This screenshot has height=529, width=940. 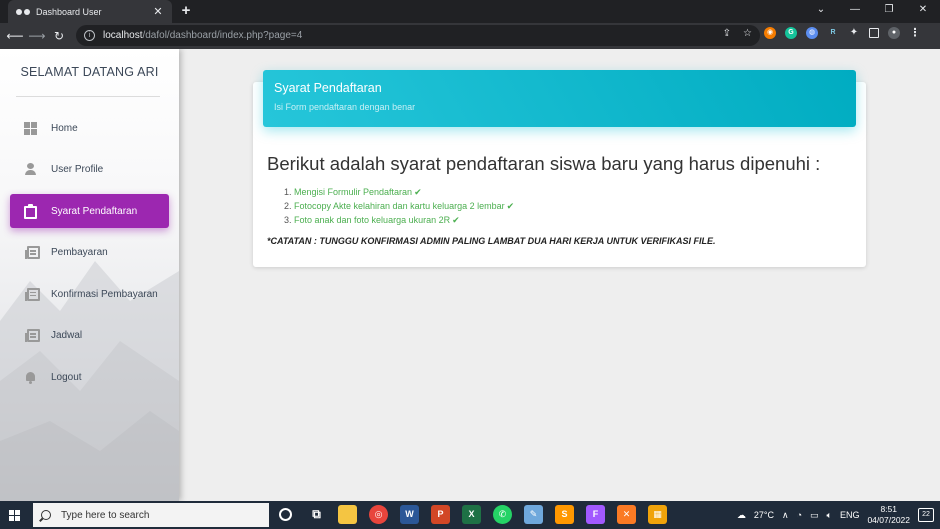 I want to click on whatsapp-icon: ✆, so click(x=502, y=514).